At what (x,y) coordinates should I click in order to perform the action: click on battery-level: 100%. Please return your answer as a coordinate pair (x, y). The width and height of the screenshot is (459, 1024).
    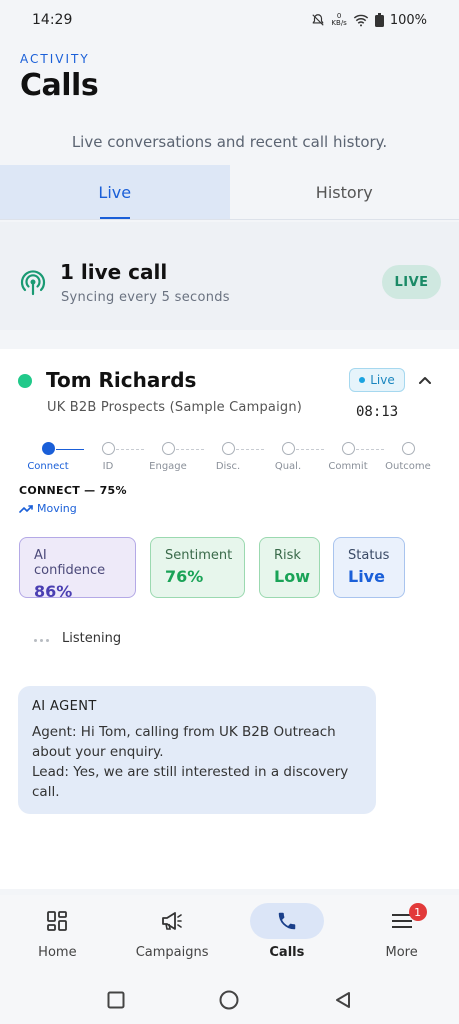
    Looking at the image, I should click on (408, 20).